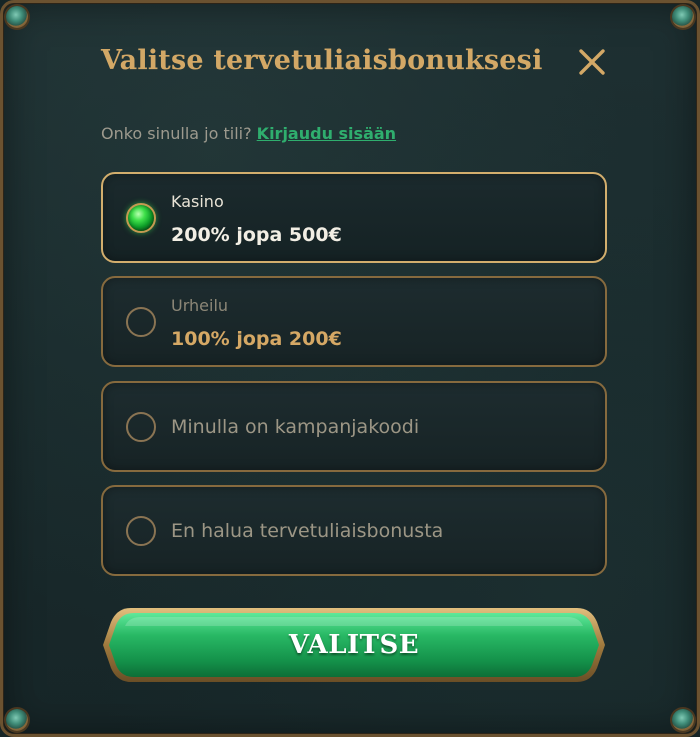 The height and width of the screenshot is (737, 700). I want to click on select-button: VALITSE, so click(354, 645).